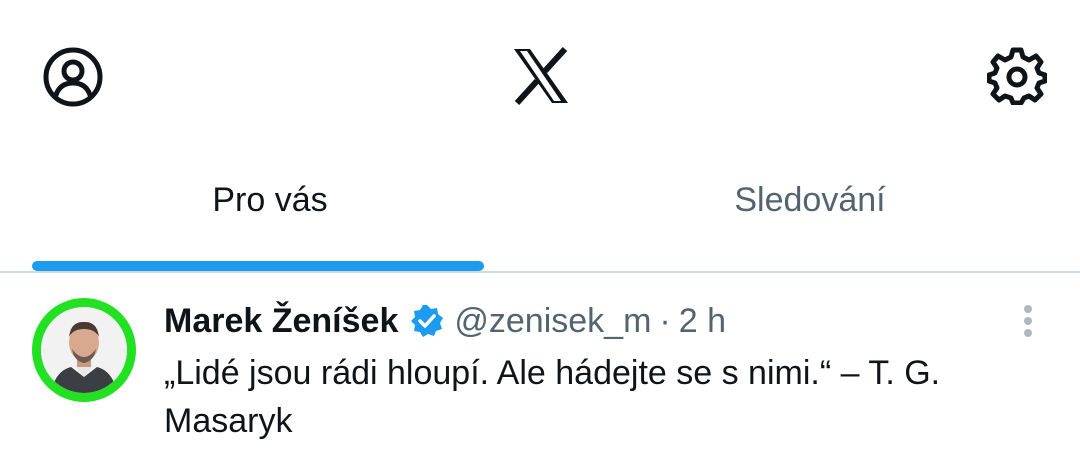 This screenshot has height=471, width=1080. Describe the element at coordinates (258, 266) in the screenshot. I see `active-tab-indicator` at that location.